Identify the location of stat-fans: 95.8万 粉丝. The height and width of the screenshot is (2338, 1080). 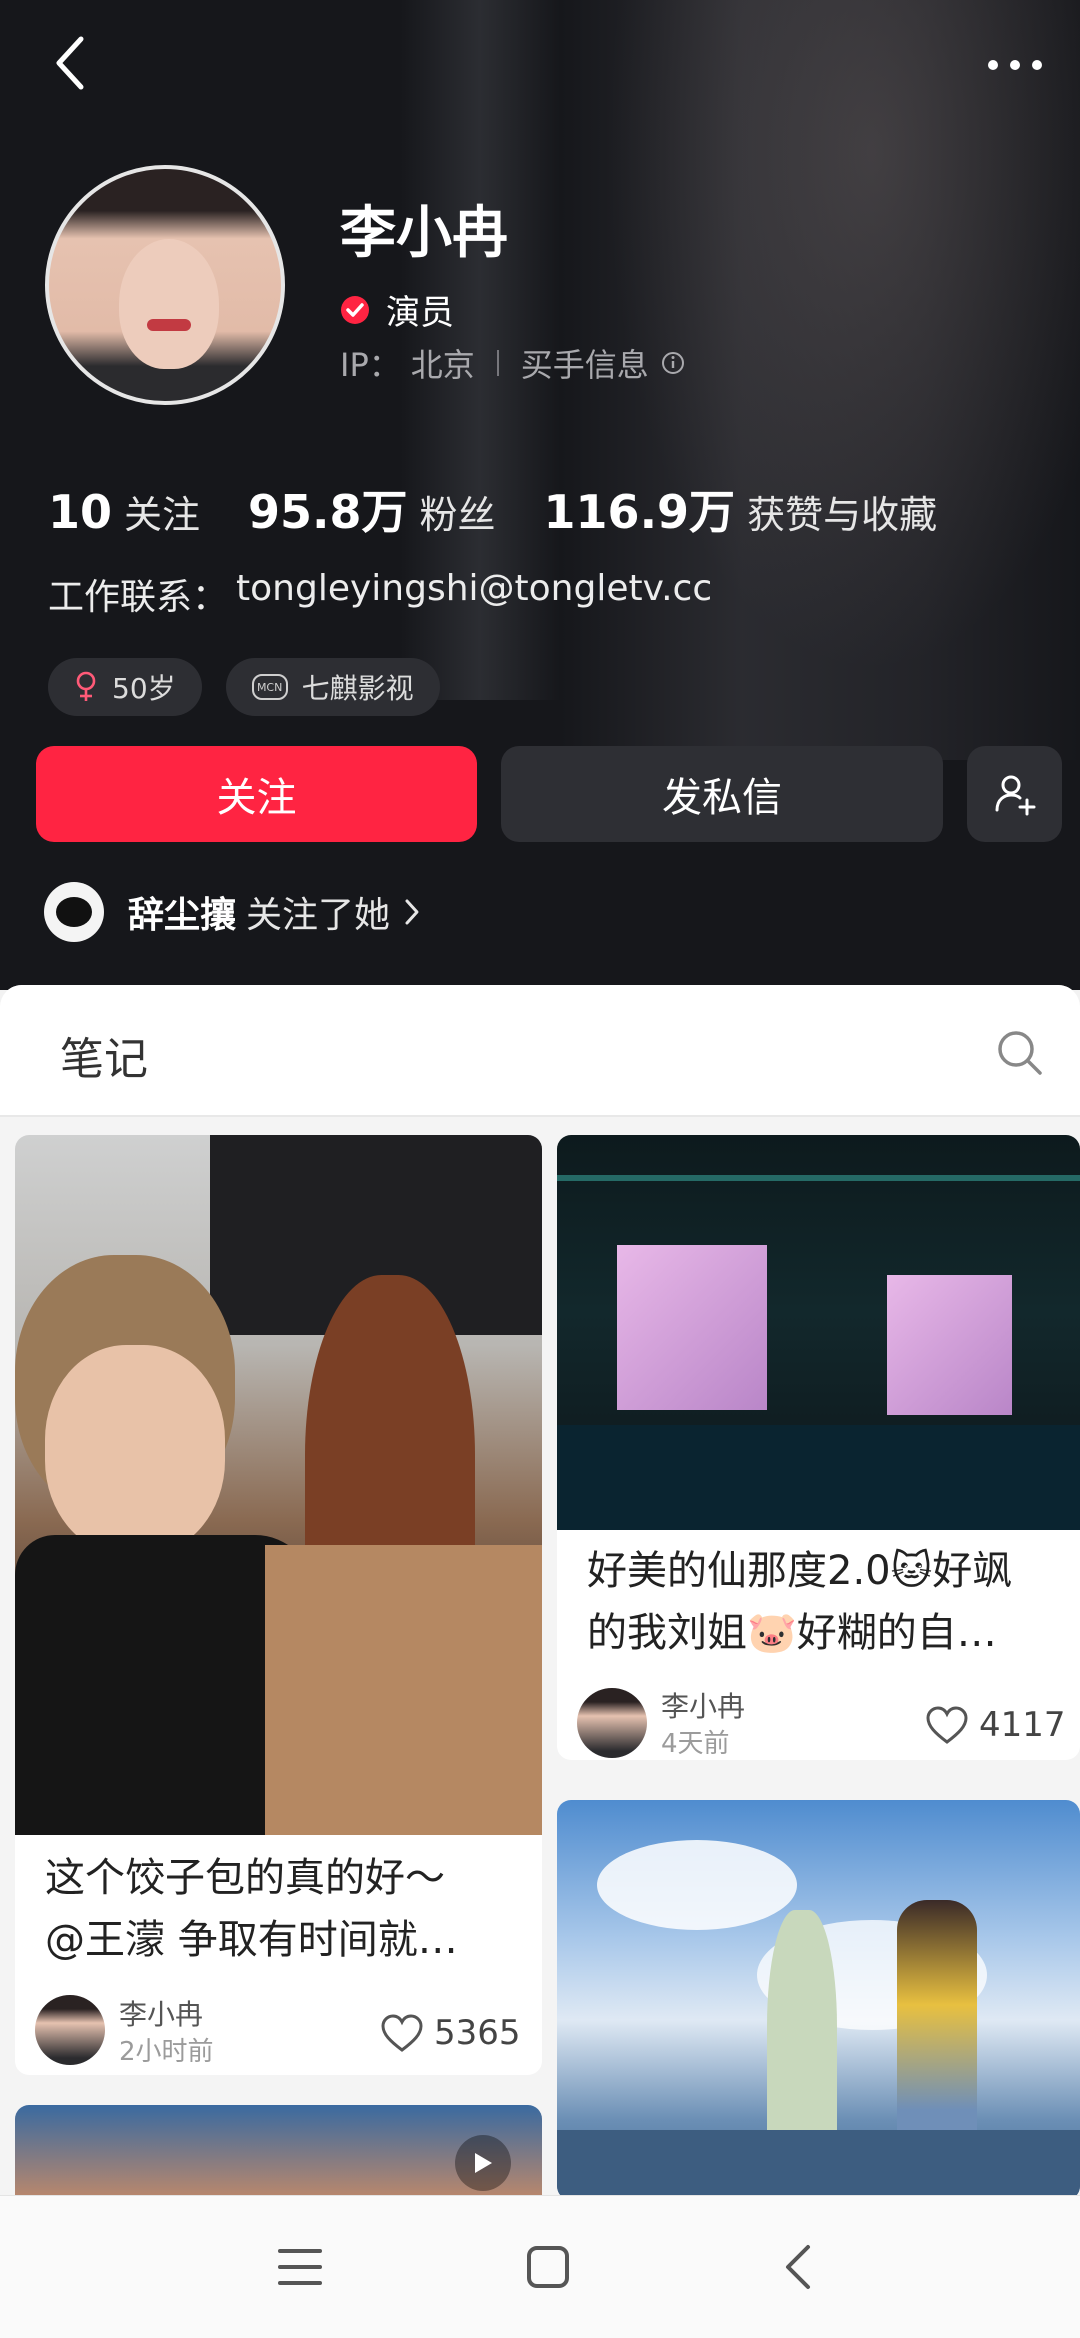
(372, 509).